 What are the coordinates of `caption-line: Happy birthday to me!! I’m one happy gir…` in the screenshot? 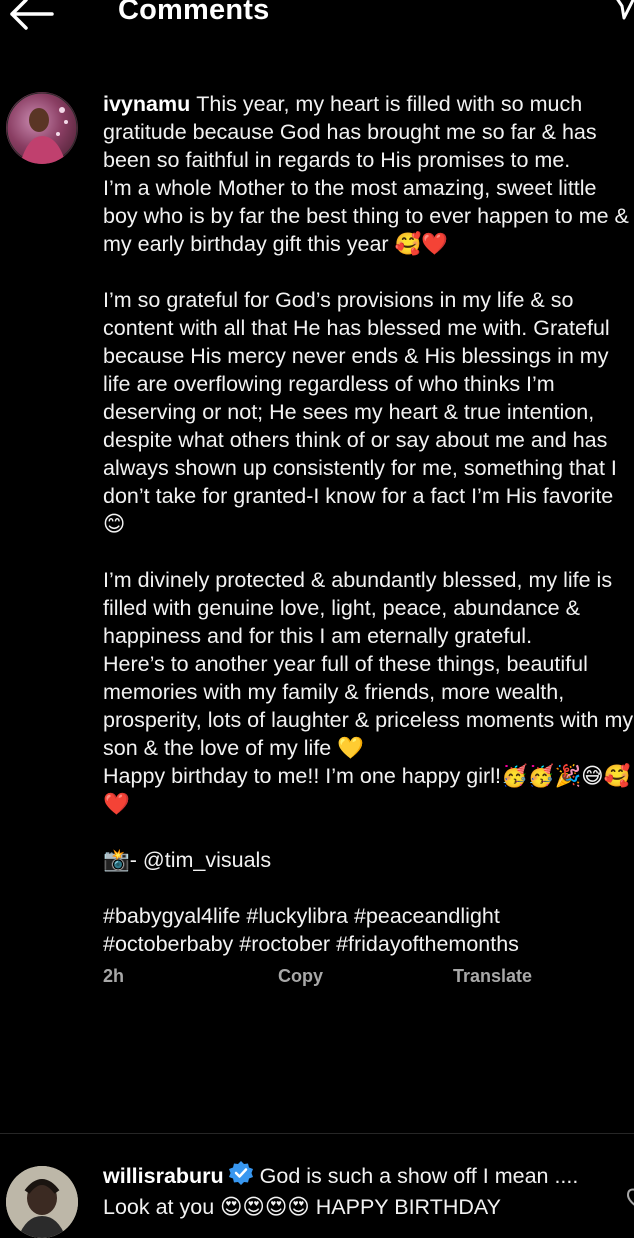 It's located at (367, 790).